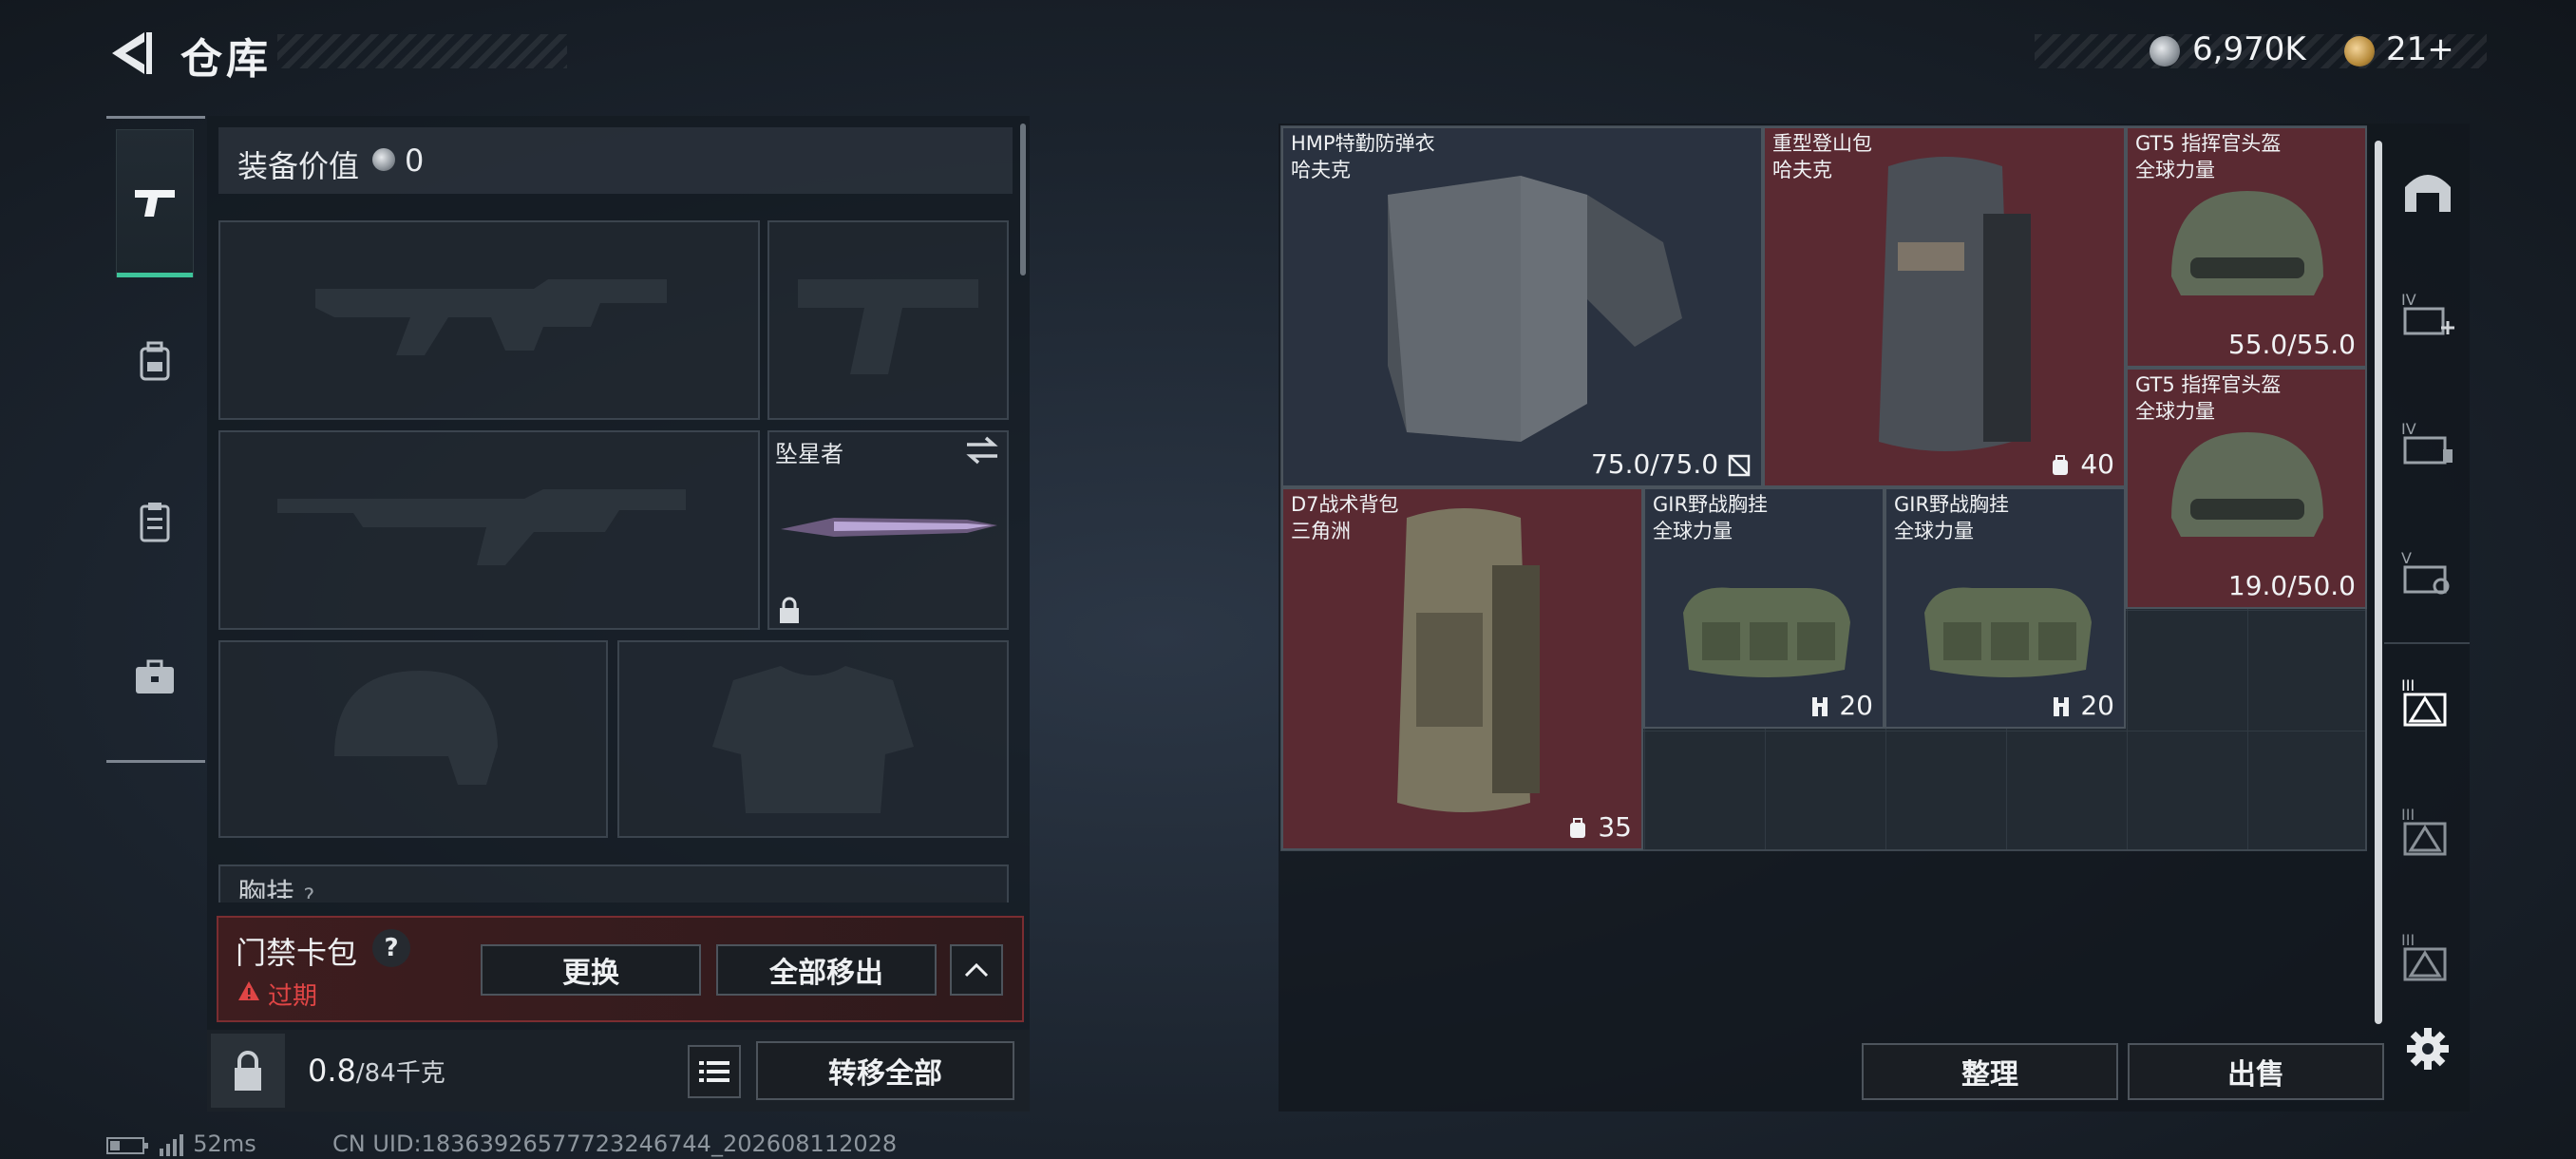 The image size is (2576, 1159). Describe the element at coordinates (332, 1071) in the screenshot. I see `weight-current: 0.8` at that location.